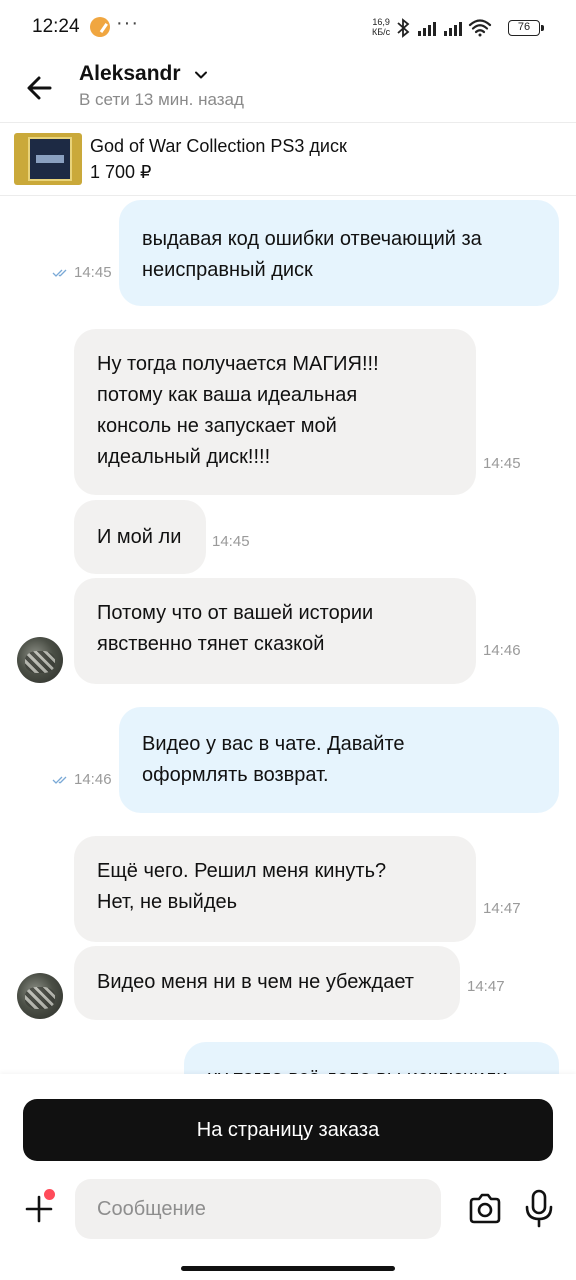  What do you see at coordinates (371, 1058) in the screenshot?
I see `message-bubble-outgoing: ну тогда всё дело вы исключили` at bounding box center [371, 1058].